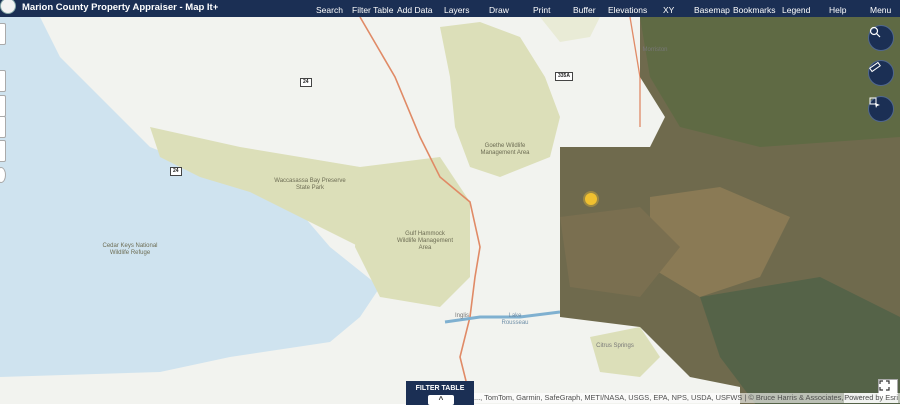  Describe the element at coordinates (655, 50) in the screenshot. I see `morriston-label: Morriston` at that location.